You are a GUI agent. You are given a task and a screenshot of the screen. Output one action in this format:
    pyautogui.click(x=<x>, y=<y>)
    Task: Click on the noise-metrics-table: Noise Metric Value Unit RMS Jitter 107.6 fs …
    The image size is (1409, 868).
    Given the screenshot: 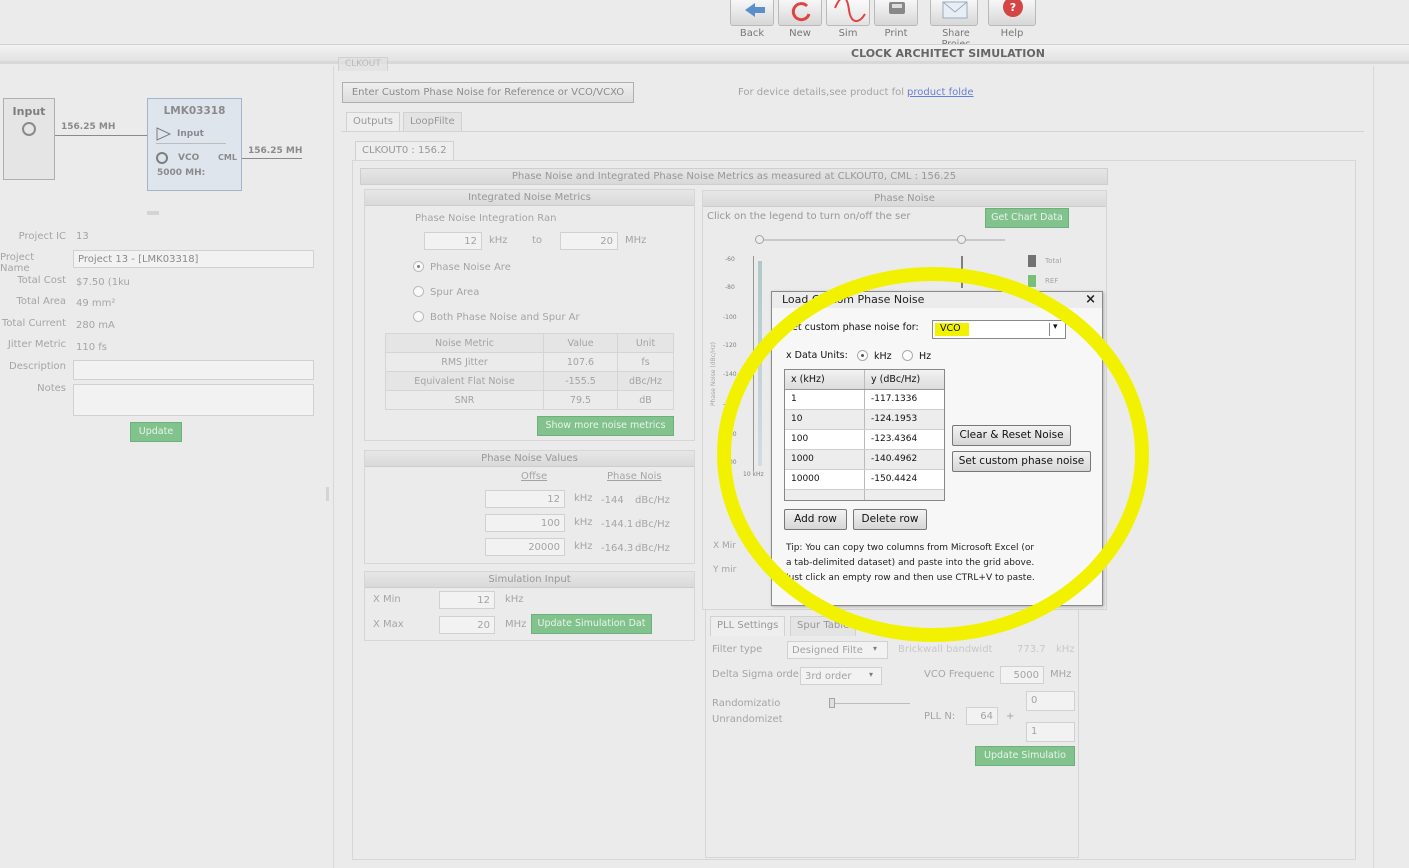 What is the action you would take?
    pyautogui.click(x=529, y=371)
    